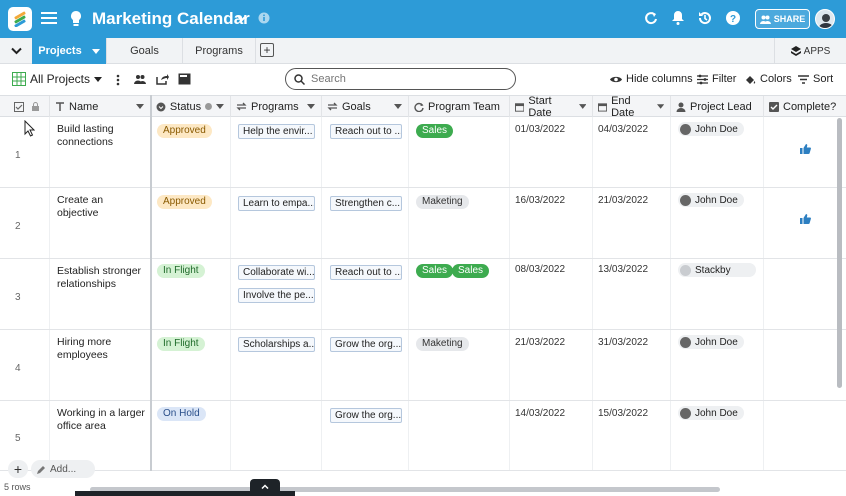 The height and width of the screenshot is (496, 846). Describe the element at coordinates (685, 129) in the screenshot. I see `lead-avatar` at that location.